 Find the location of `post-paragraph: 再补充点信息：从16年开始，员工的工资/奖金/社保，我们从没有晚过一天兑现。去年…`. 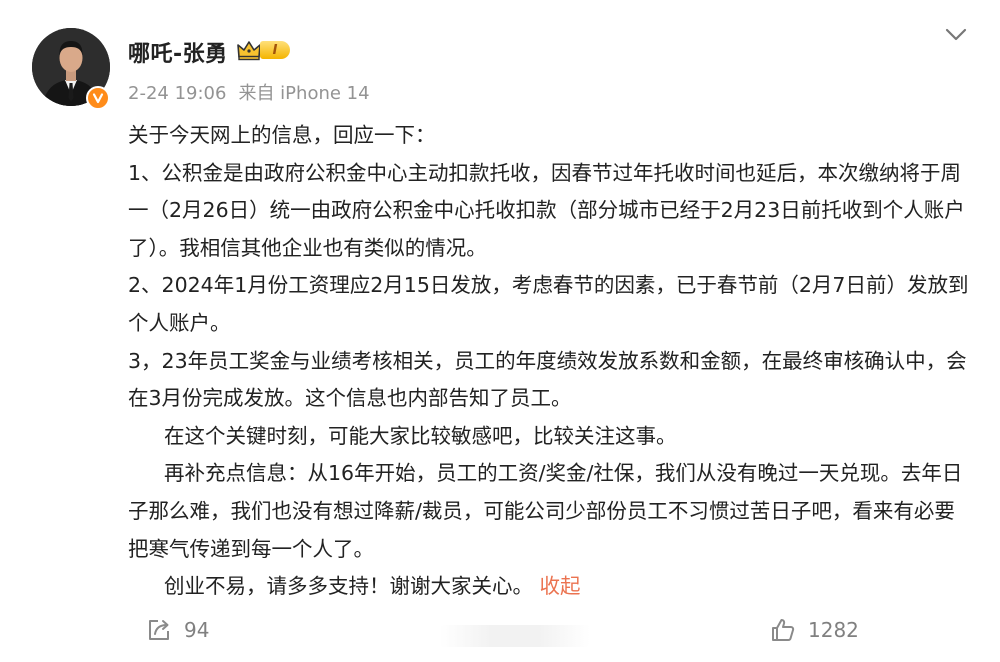

post-paragraph: 再补充点信息：从16年开始，员工的工资/奖金/社保，我们从没有晚过一天兑现。去年… is located at coordinates (545, 511).